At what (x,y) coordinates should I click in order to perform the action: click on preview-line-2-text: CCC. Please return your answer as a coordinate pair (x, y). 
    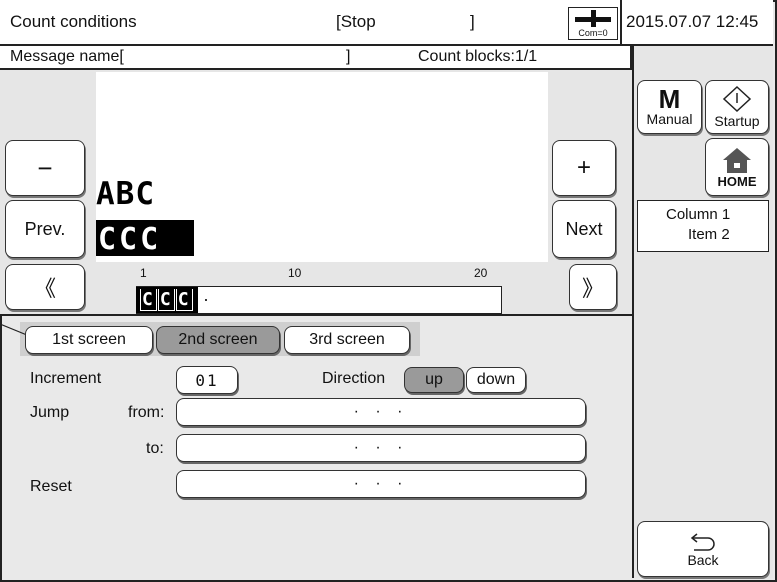
    Looking at the image, I should click on (130, 239).